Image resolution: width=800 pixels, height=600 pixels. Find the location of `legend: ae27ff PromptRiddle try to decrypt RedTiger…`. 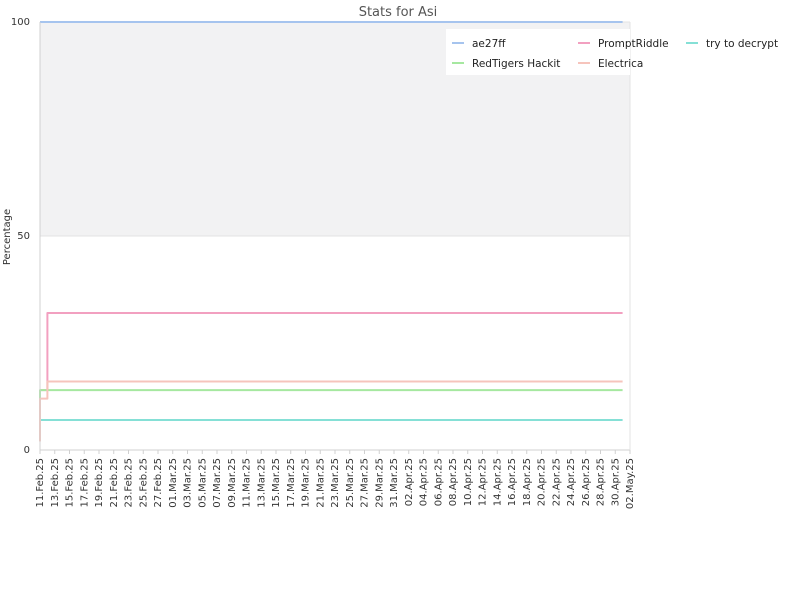

legend: ae27ff PromptRiddle try to decrypt RedTiger… is located at coordinates (612, 52).